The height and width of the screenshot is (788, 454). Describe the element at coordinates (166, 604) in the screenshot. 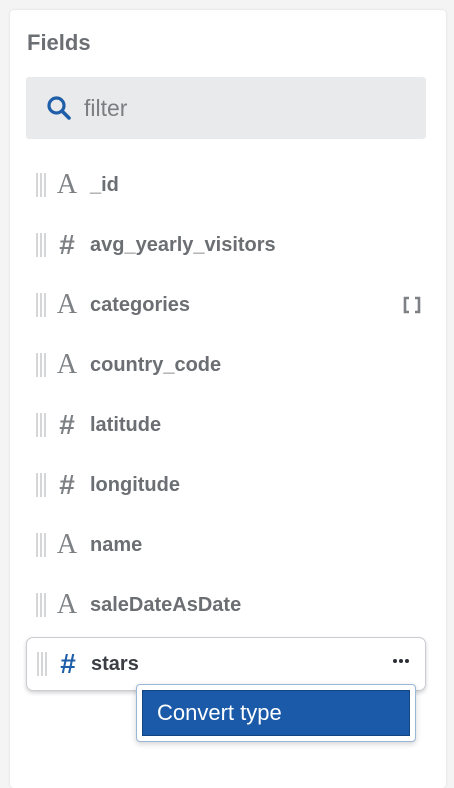

I see `field-name: saleDateAsDate` at that location.